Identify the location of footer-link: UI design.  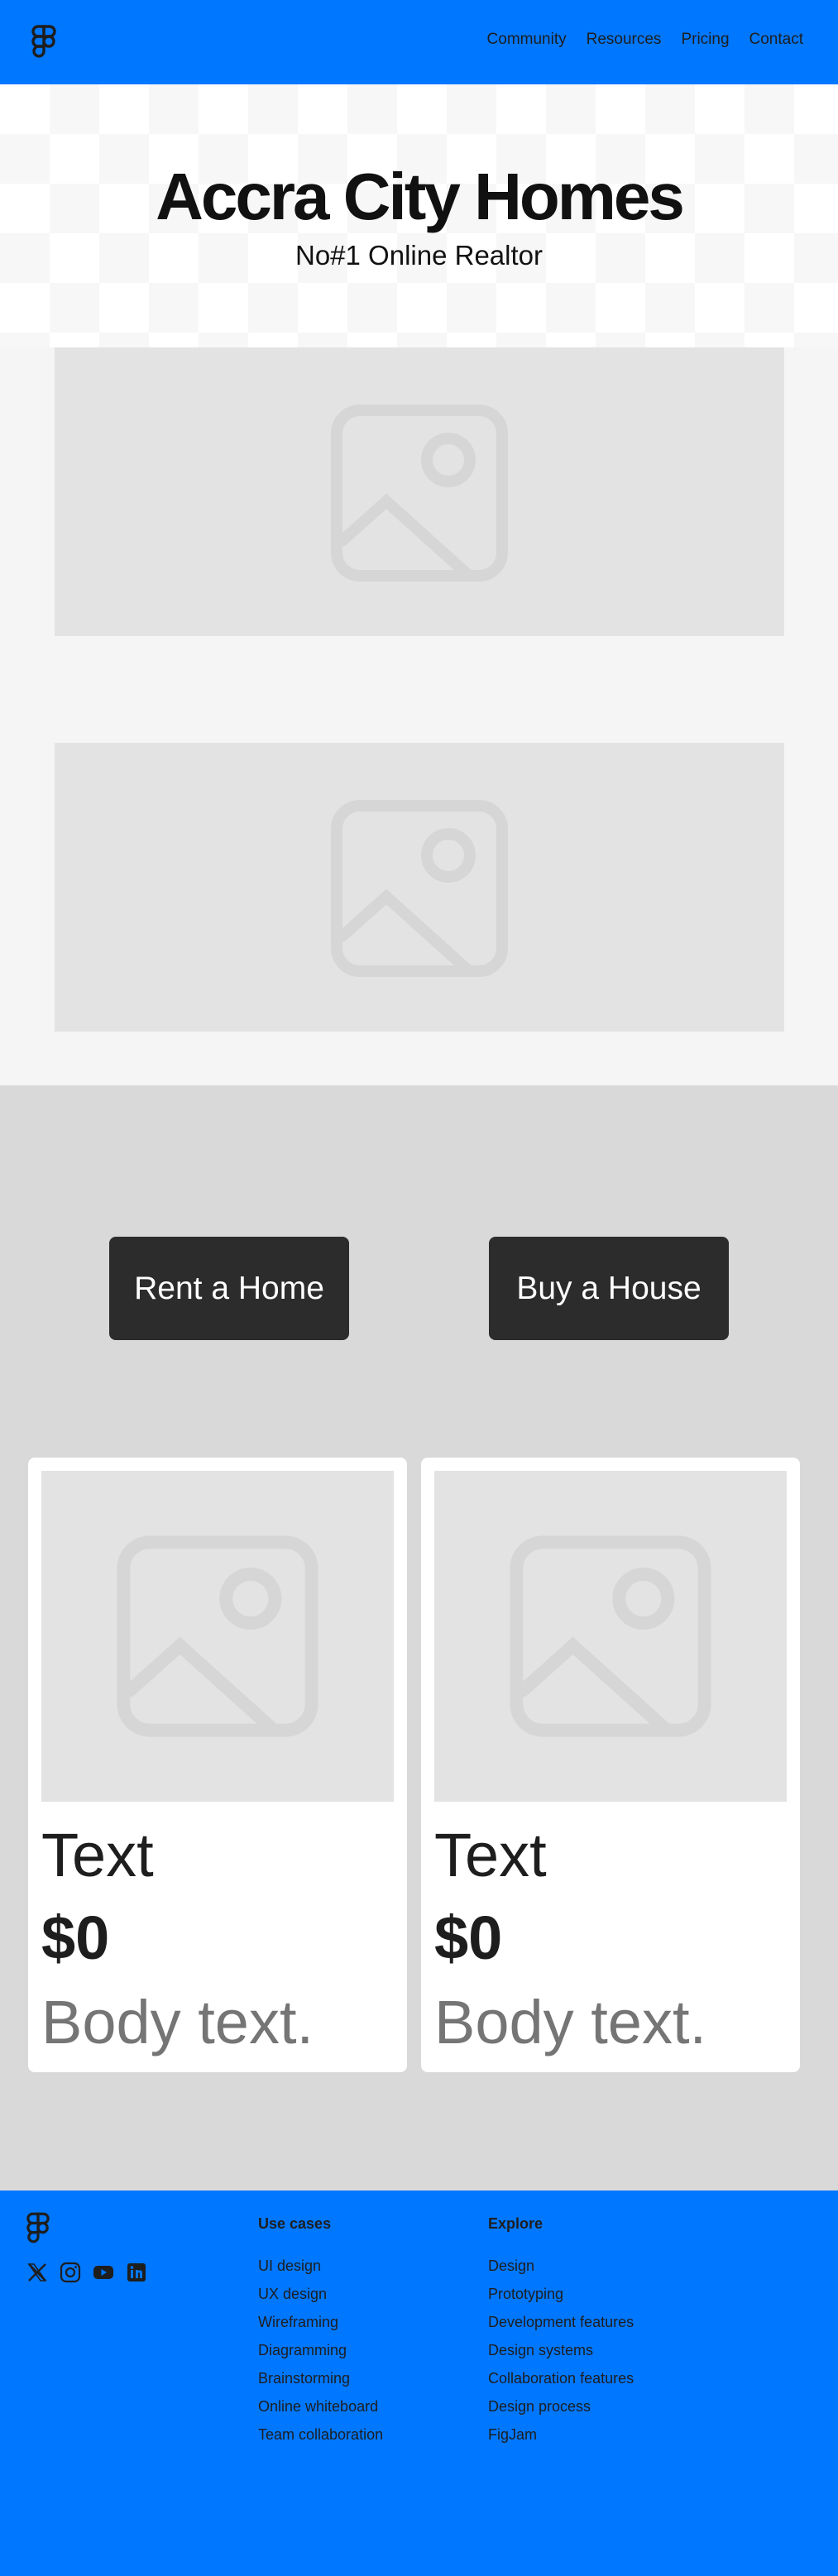
(320, 2272).